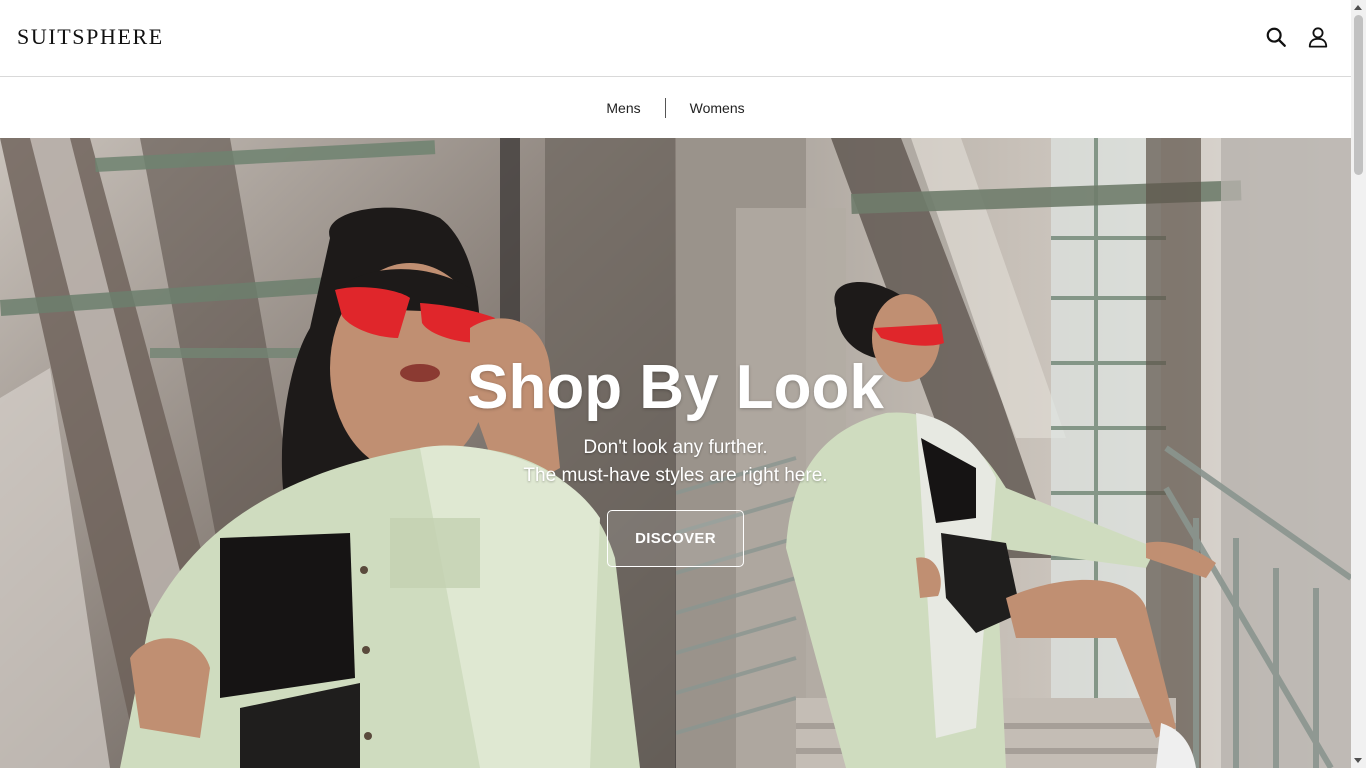  I want to click on site-header: SUITSPHERE, so click(675, 38).